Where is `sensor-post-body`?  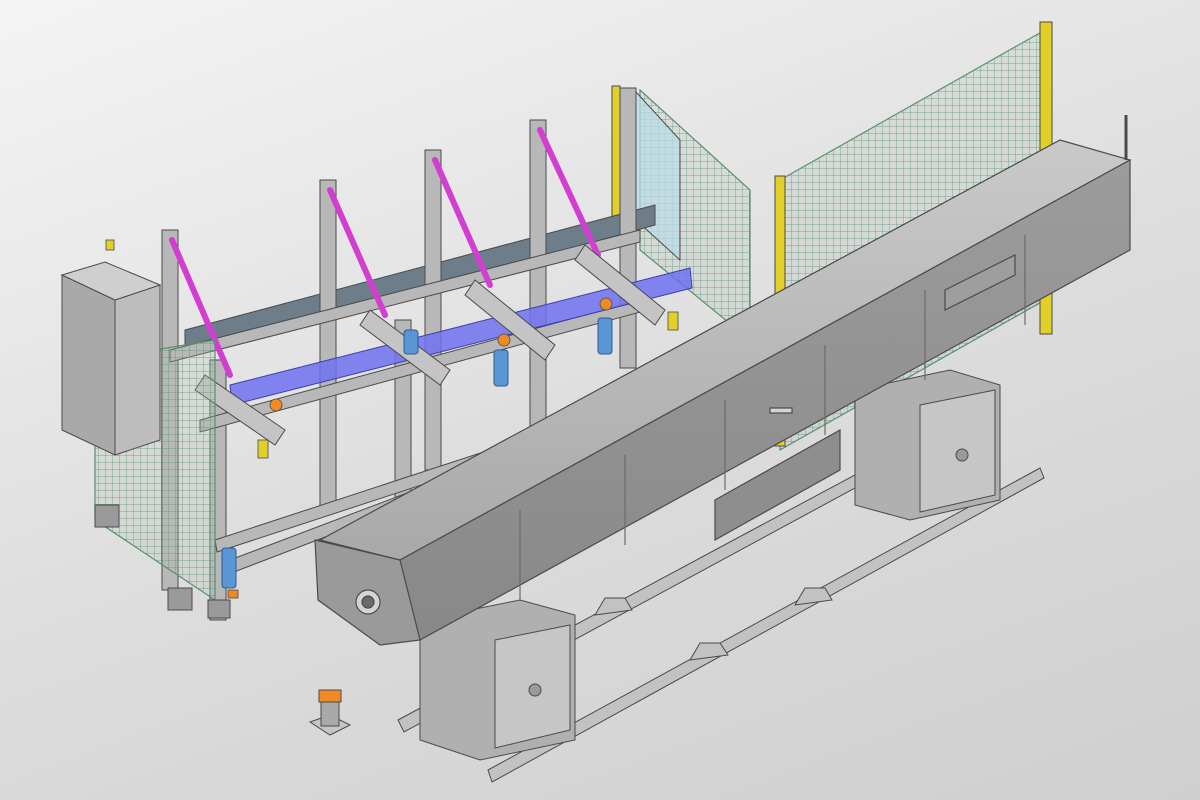
sensor-post-body is located at coordinates (330, 713).